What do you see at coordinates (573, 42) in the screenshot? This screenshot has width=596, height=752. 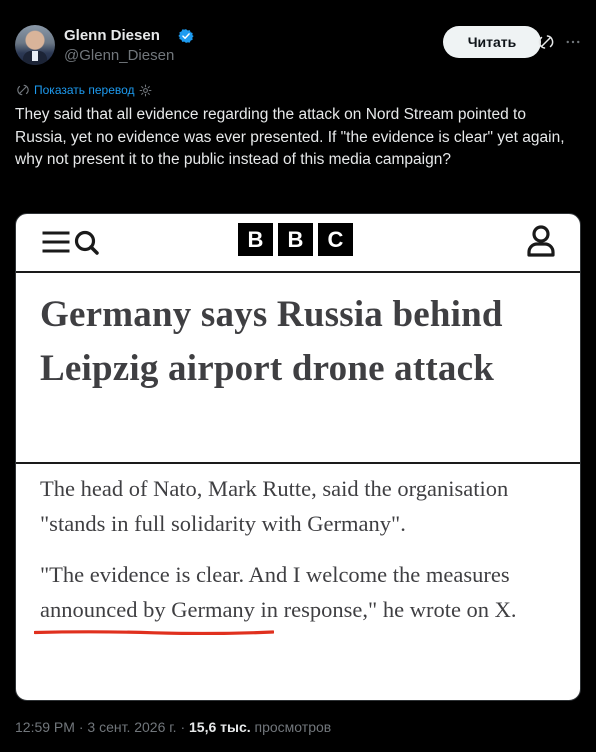 I see `more-icon` at bounding box center [573, 42].